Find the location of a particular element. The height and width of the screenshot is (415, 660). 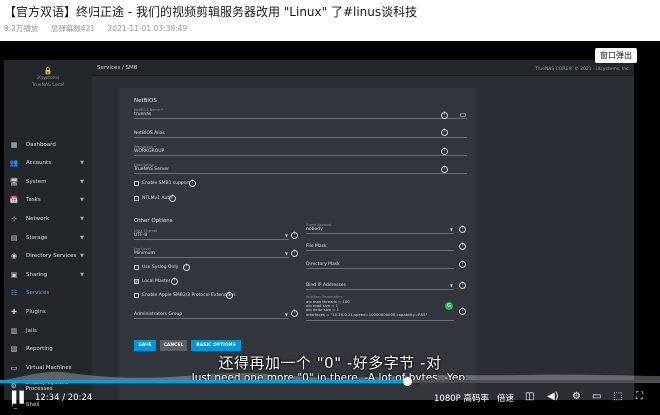

sidebar-item-tasks: 📅 Tasks ▼ is located at coordinates (48, 200).